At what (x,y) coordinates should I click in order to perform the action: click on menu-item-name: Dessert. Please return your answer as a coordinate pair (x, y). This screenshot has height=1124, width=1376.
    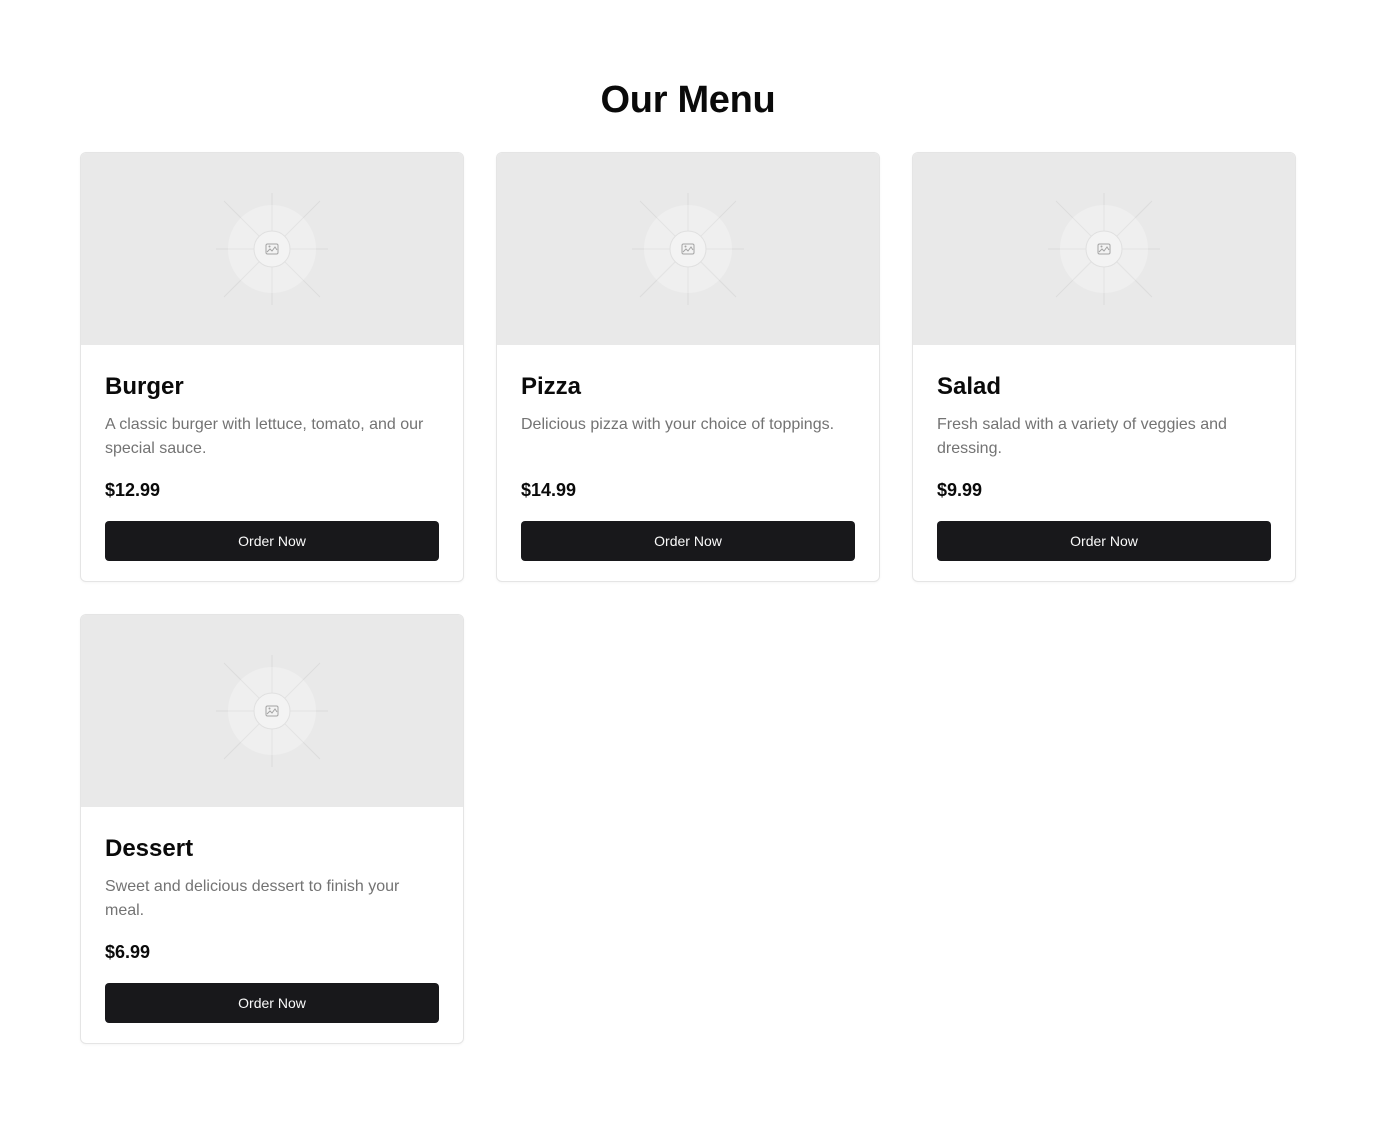
    Looking at the image, I should click on (149, 848).